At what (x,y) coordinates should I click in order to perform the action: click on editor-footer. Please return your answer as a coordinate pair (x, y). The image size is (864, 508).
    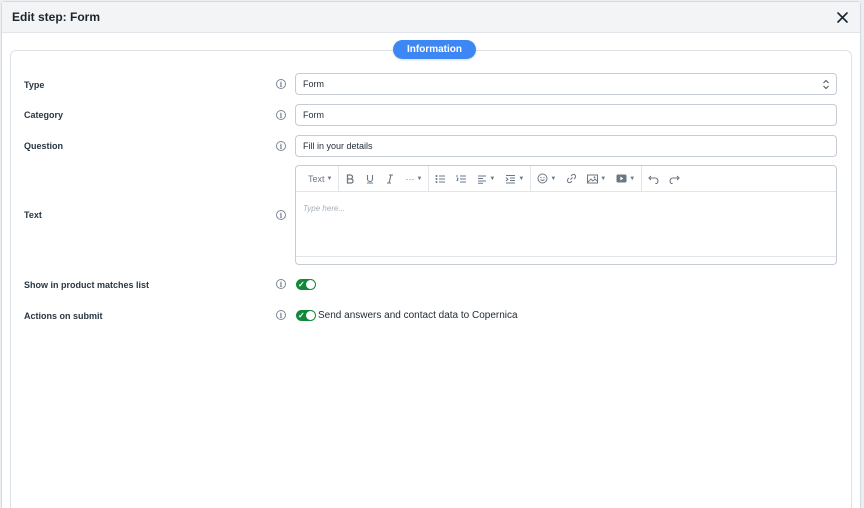
    Looking at the image, I should click on (566, 260).